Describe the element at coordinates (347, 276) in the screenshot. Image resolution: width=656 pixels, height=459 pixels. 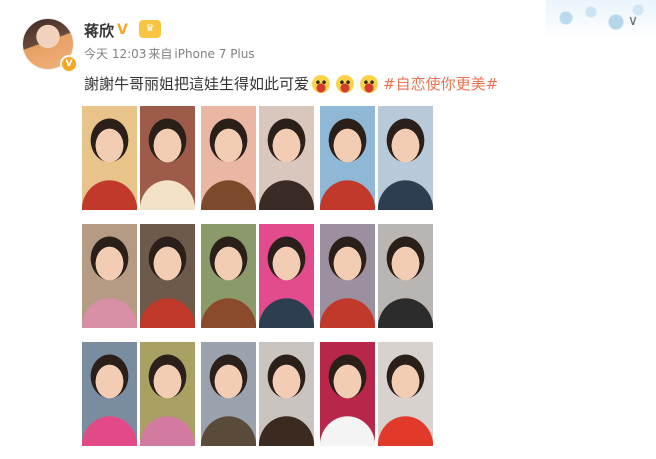
I see `photo-child-smiling-lying` at that location.